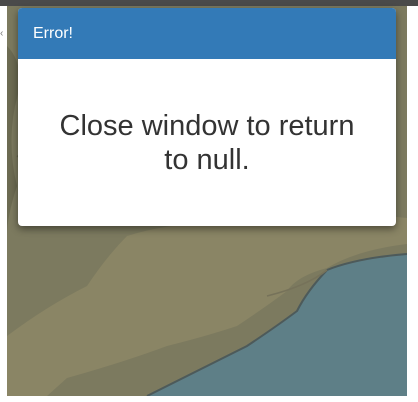 Image resolution: width=418 pixels, height=402 pixels. What do you see at coordinates (207, 33) in the screenshot?
I see `dialog-header: Error!` at bounding box center [207, 33].